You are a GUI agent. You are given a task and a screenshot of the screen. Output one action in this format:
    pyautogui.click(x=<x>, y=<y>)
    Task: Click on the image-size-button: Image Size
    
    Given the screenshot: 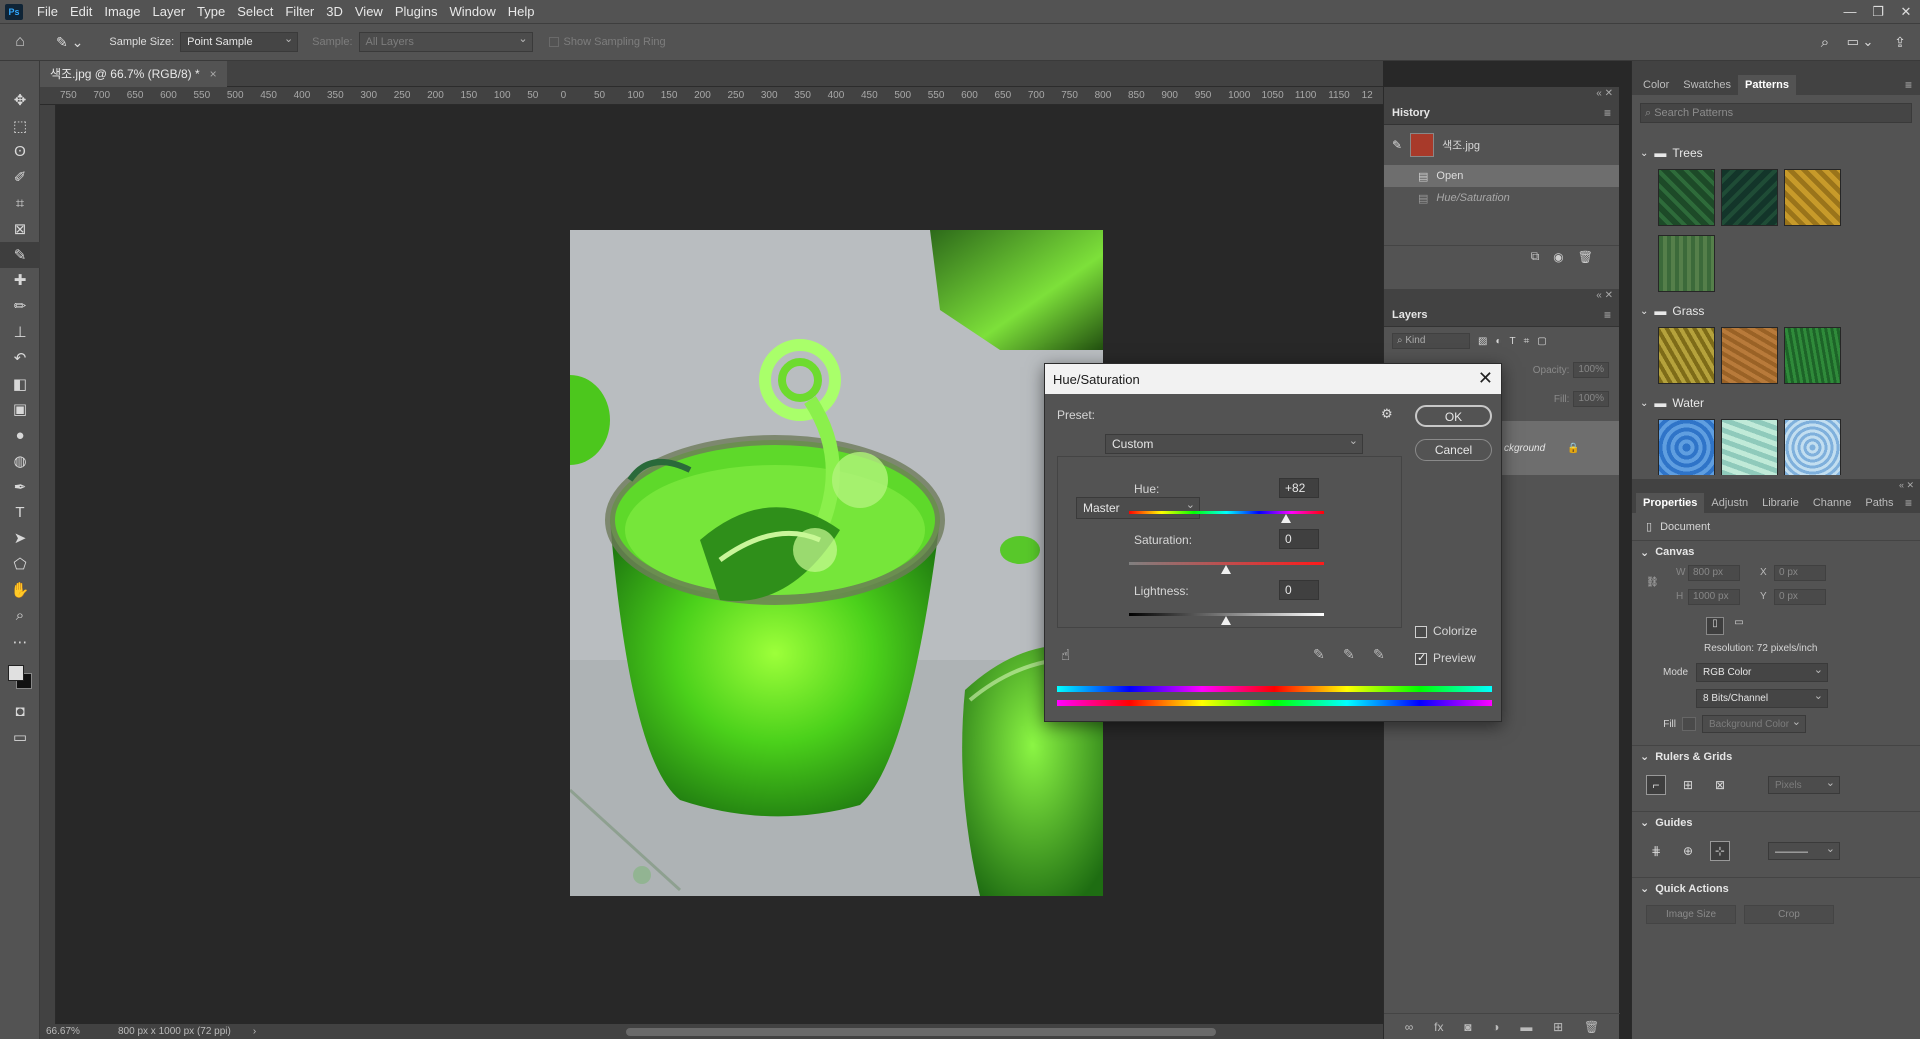 What is the action you would take?
    pyautogui.click(x=1691, y=914)
    